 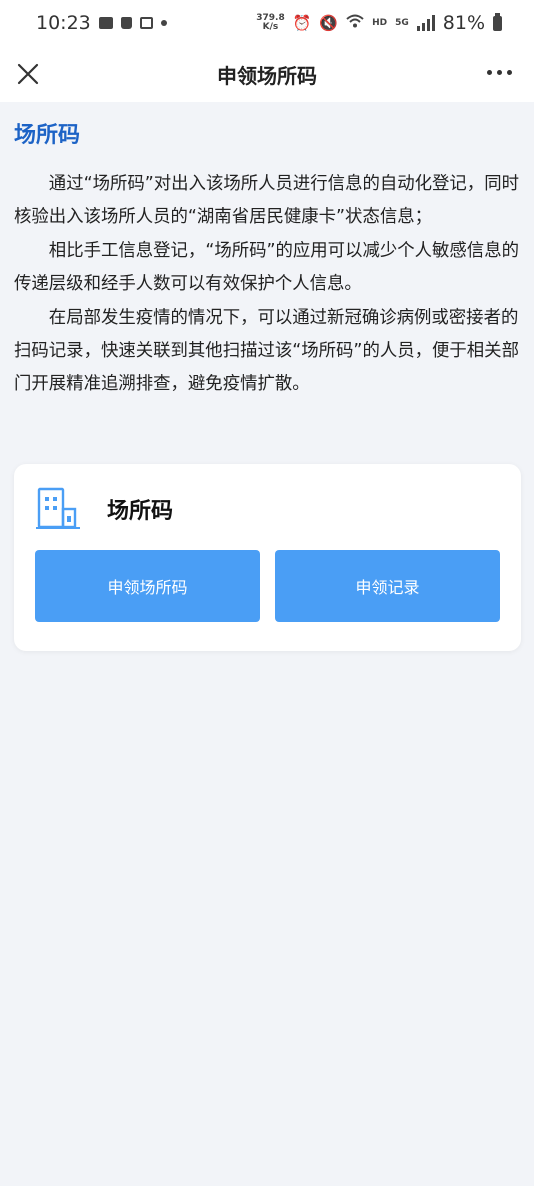 What do you see at coordinates (267, 557) in the screenshot?
I see `venue-code-card: 场所码 申领场所码 申领记录` at bounding box center [267, 557].